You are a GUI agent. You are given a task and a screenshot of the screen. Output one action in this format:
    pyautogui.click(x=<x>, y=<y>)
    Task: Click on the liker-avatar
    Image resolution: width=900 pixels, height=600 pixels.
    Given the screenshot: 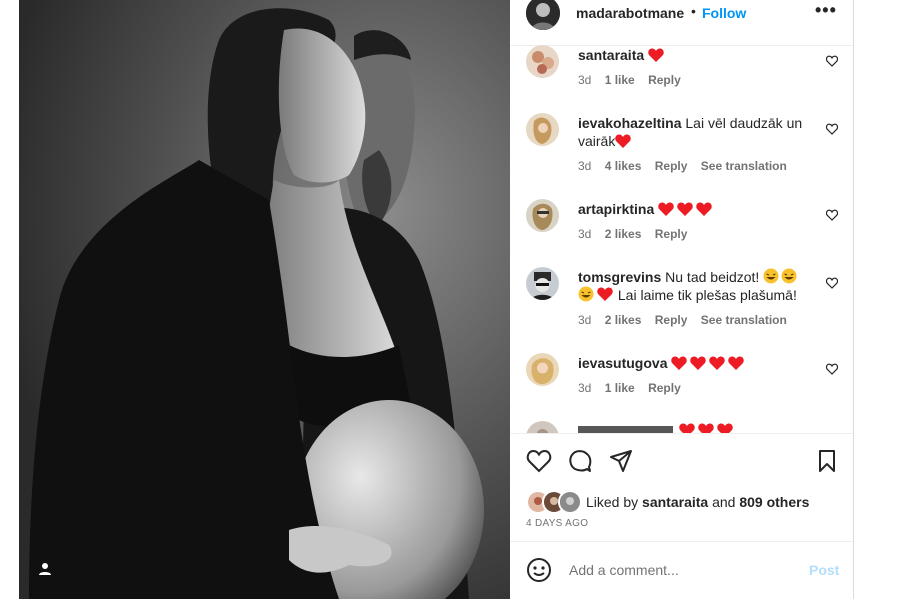 What is the action you would take?
    pyautogui.click(x=570, y=502)
    